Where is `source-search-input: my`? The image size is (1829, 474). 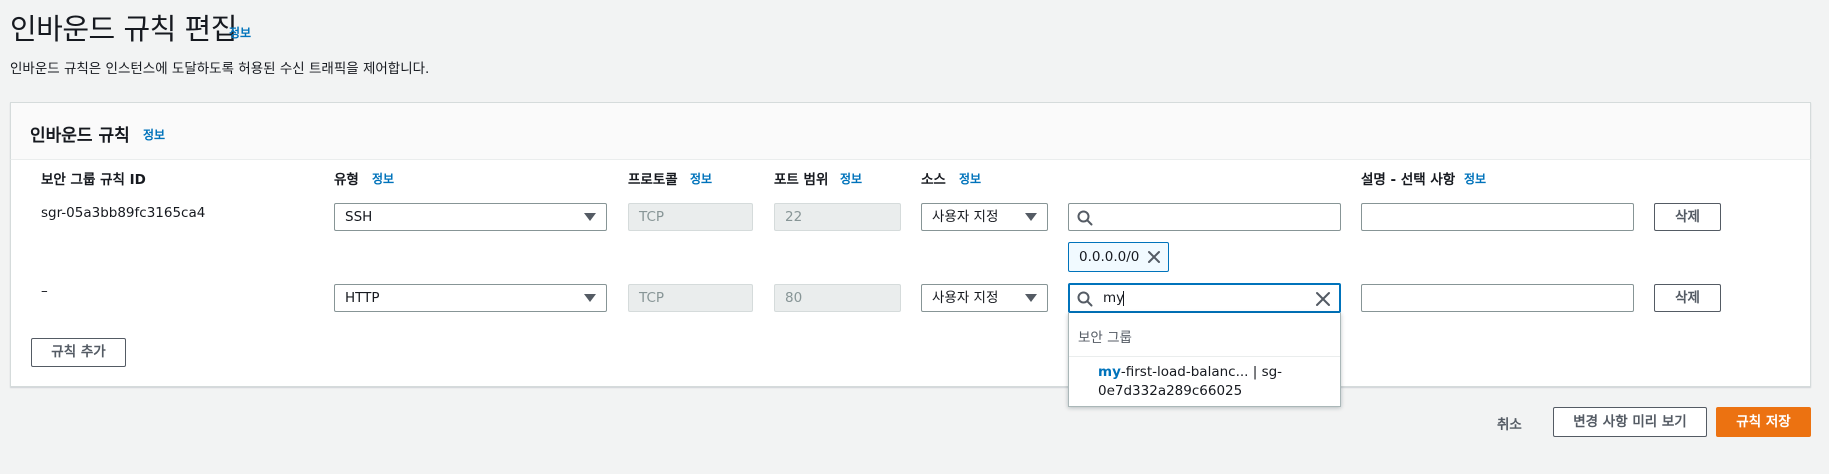 source-search-input: my is located at coordinates (1204, 298).